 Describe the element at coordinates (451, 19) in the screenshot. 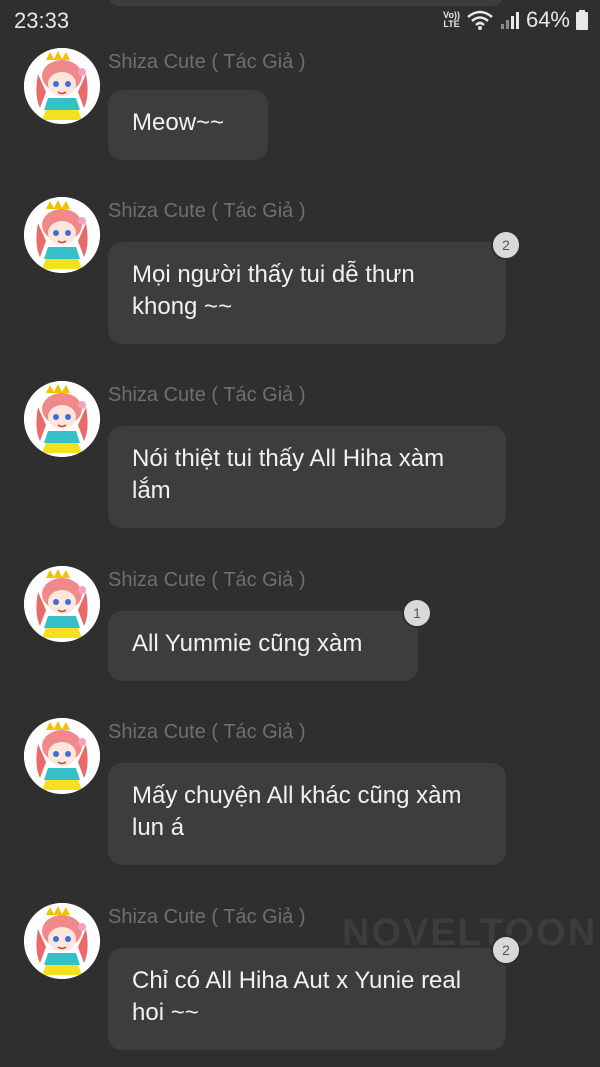

I see `volte-icon: Vo)) LTE` at that location.